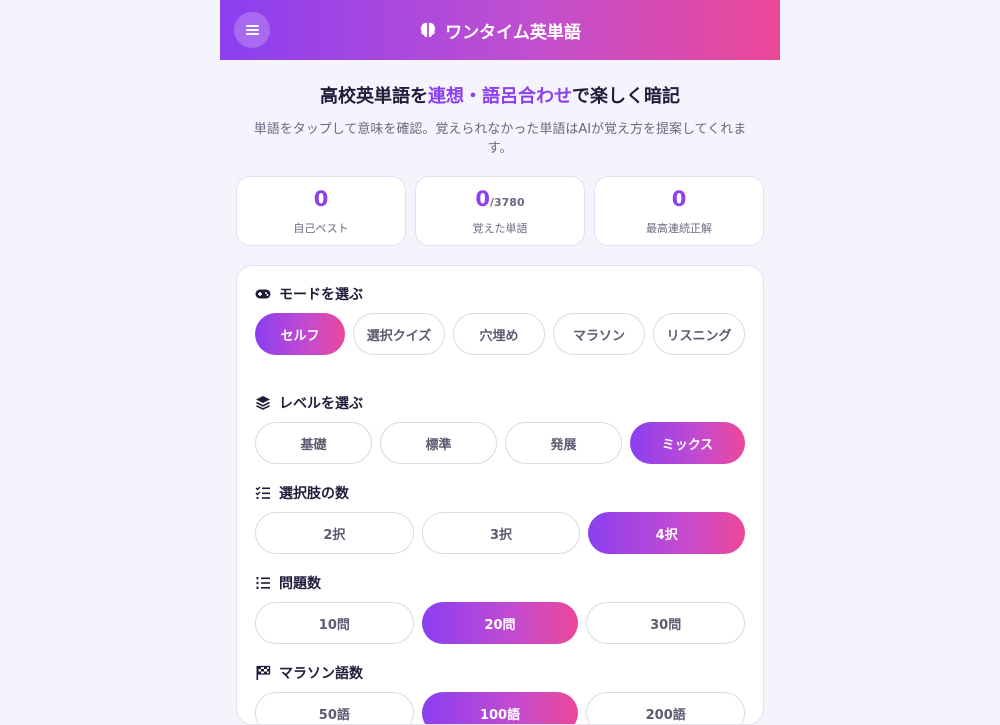 This screenshot has height=725, width=1000. What do you see at coordinates (500, 199) in the screenshot?
I see `stat-value: 0/3780` at bounding box center [500, 199].